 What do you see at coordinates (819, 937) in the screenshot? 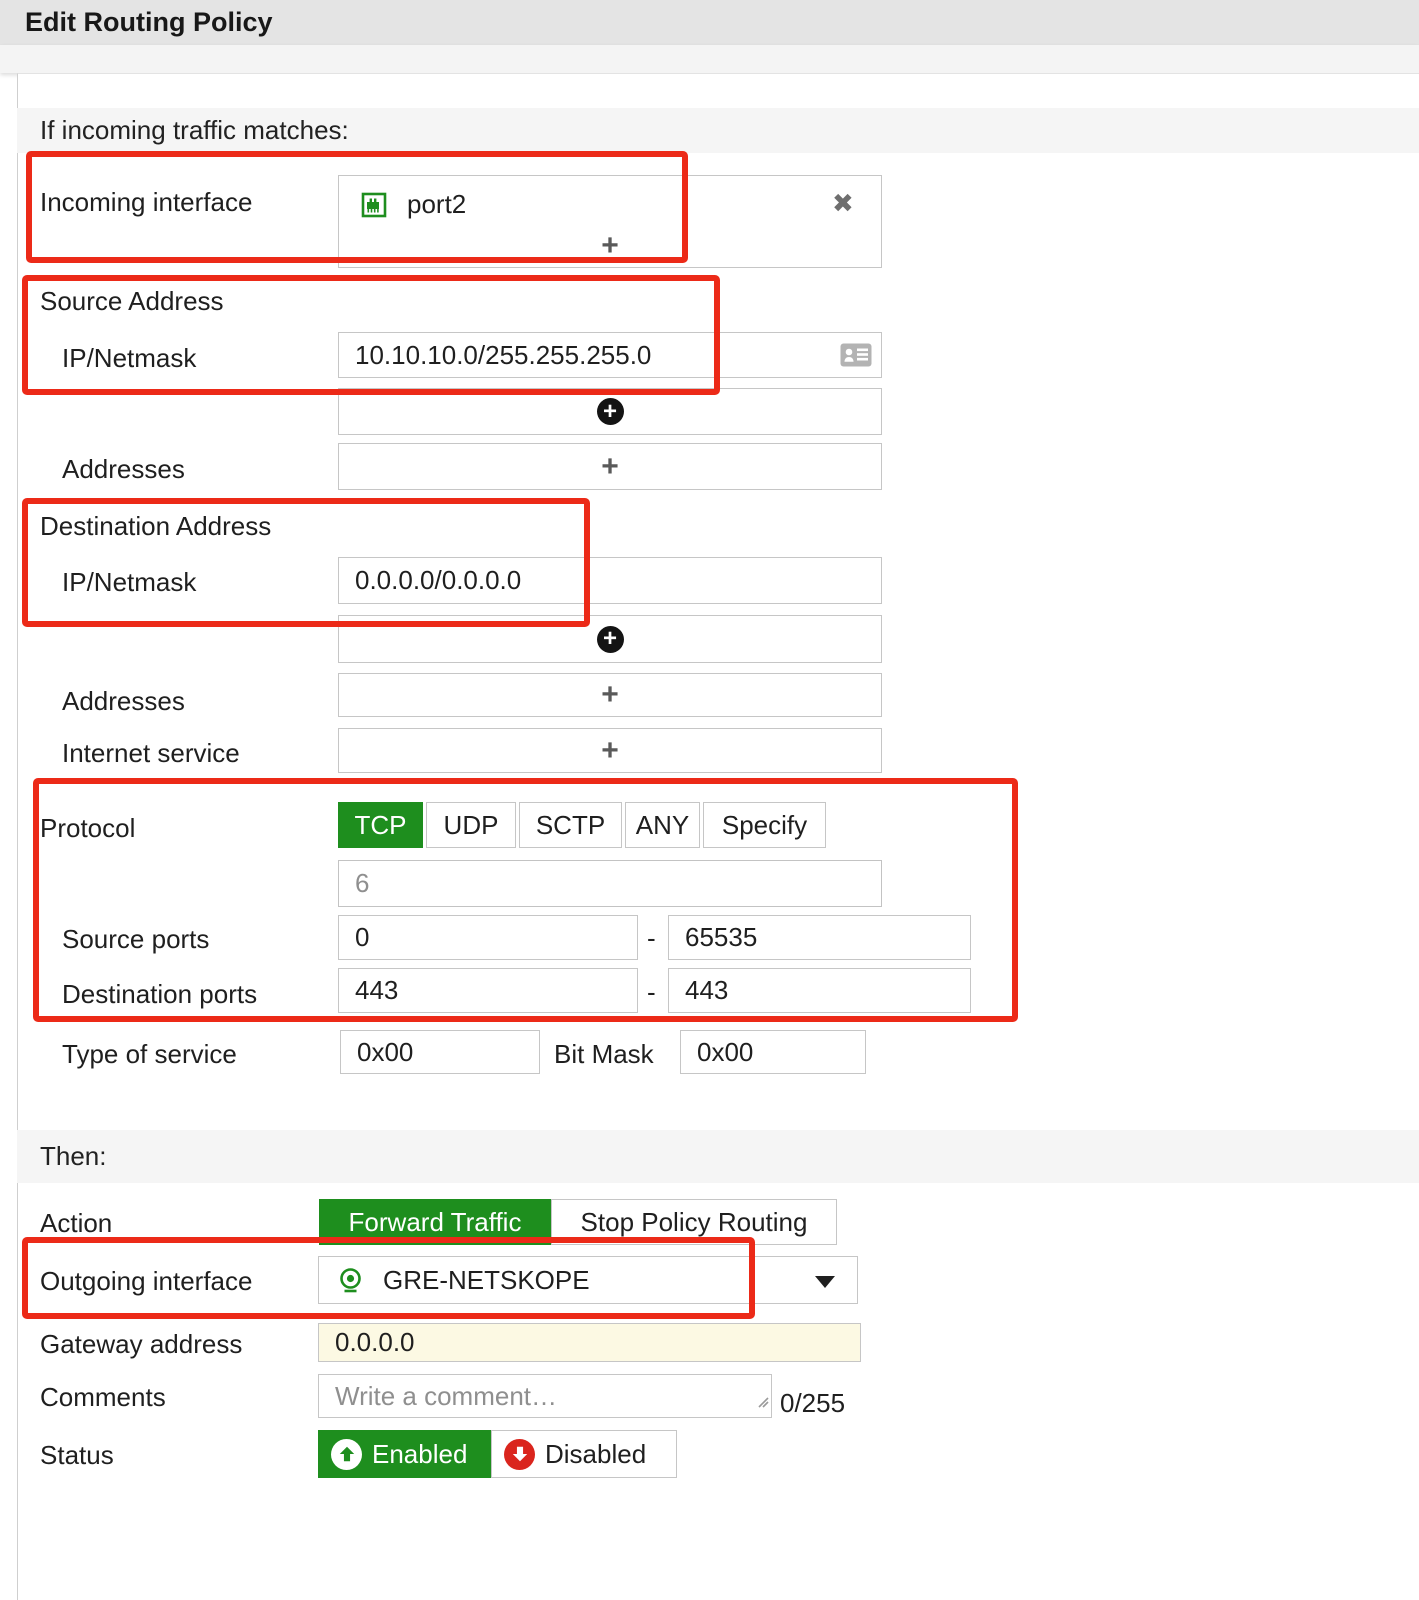
I see `source-port-to-input: 65535` at bounding box center [819, 937].